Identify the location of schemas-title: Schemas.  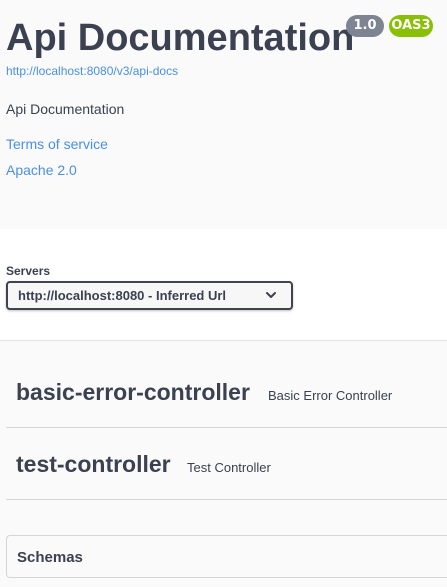
(50, 557).